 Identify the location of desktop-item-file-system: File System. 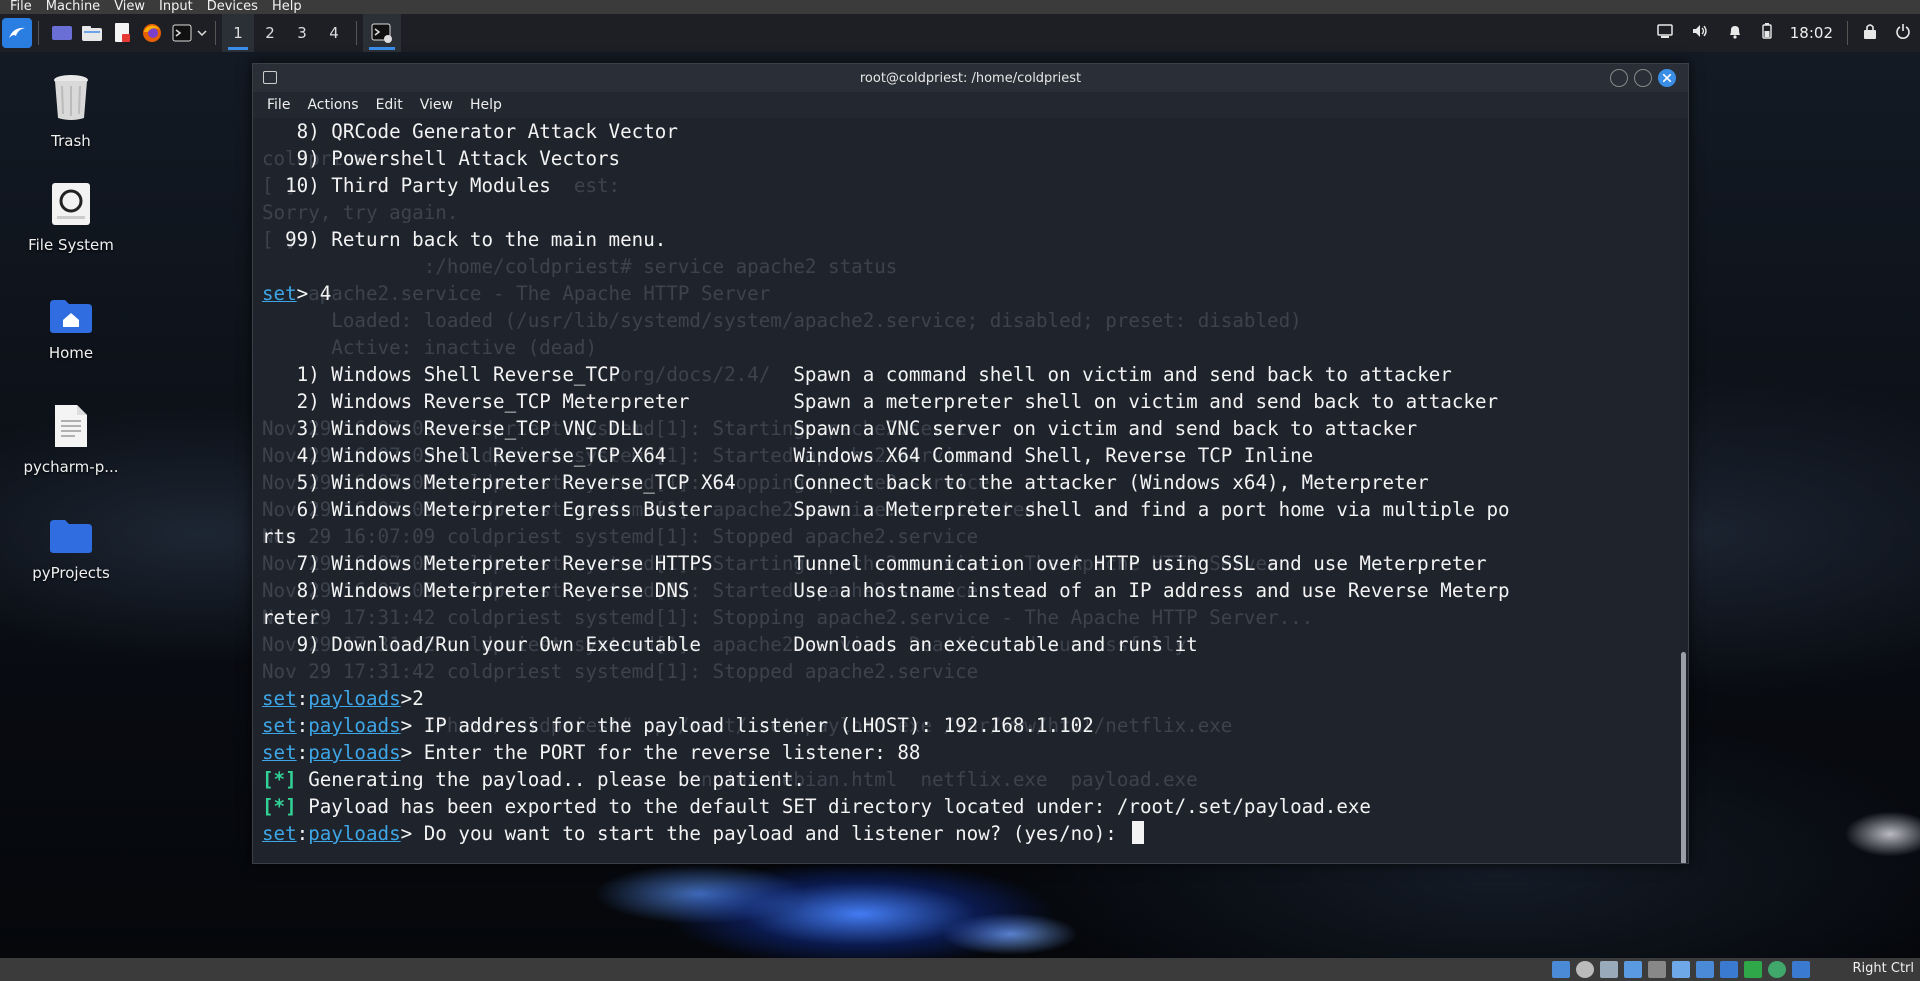
(71, 218).